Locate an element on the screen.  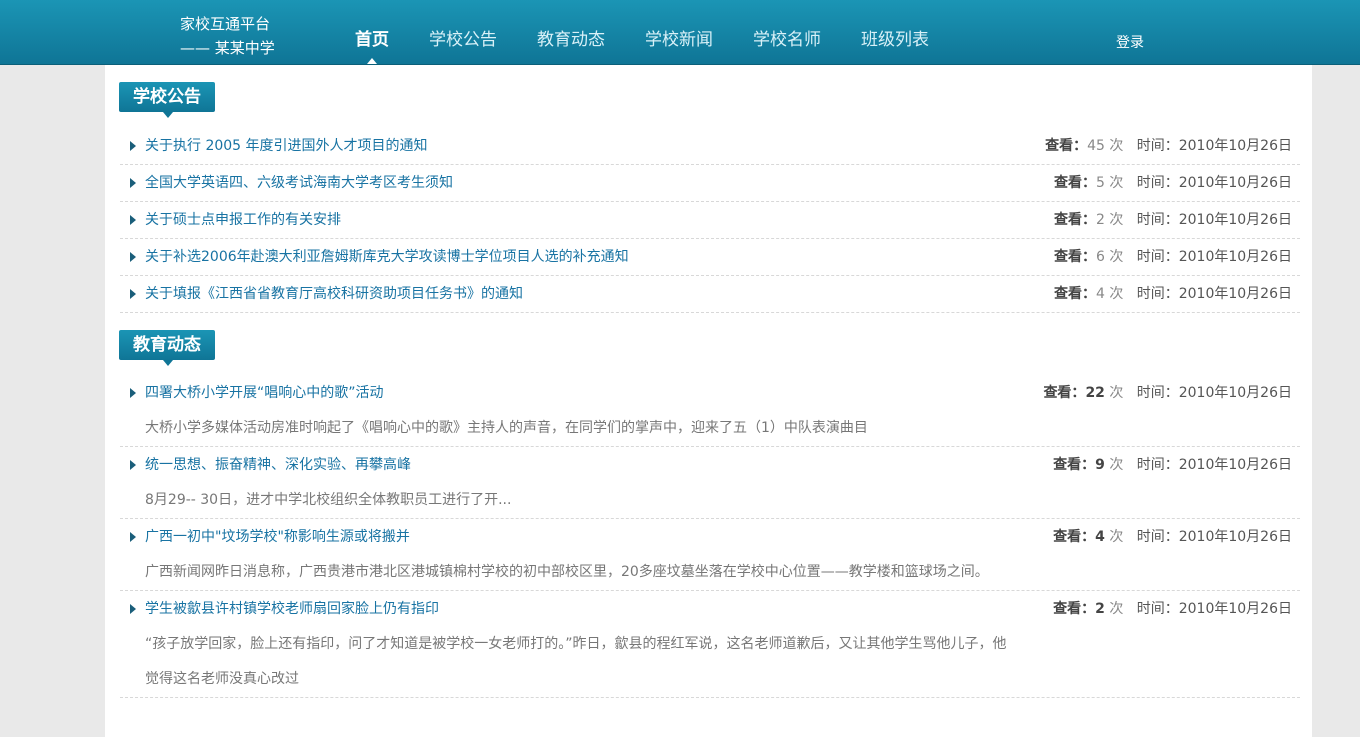
notice-row: 关于硕士点申报工作的有关安排 查看：2 次 时间：2010年10月26日 is located at coordinates (710, 220).